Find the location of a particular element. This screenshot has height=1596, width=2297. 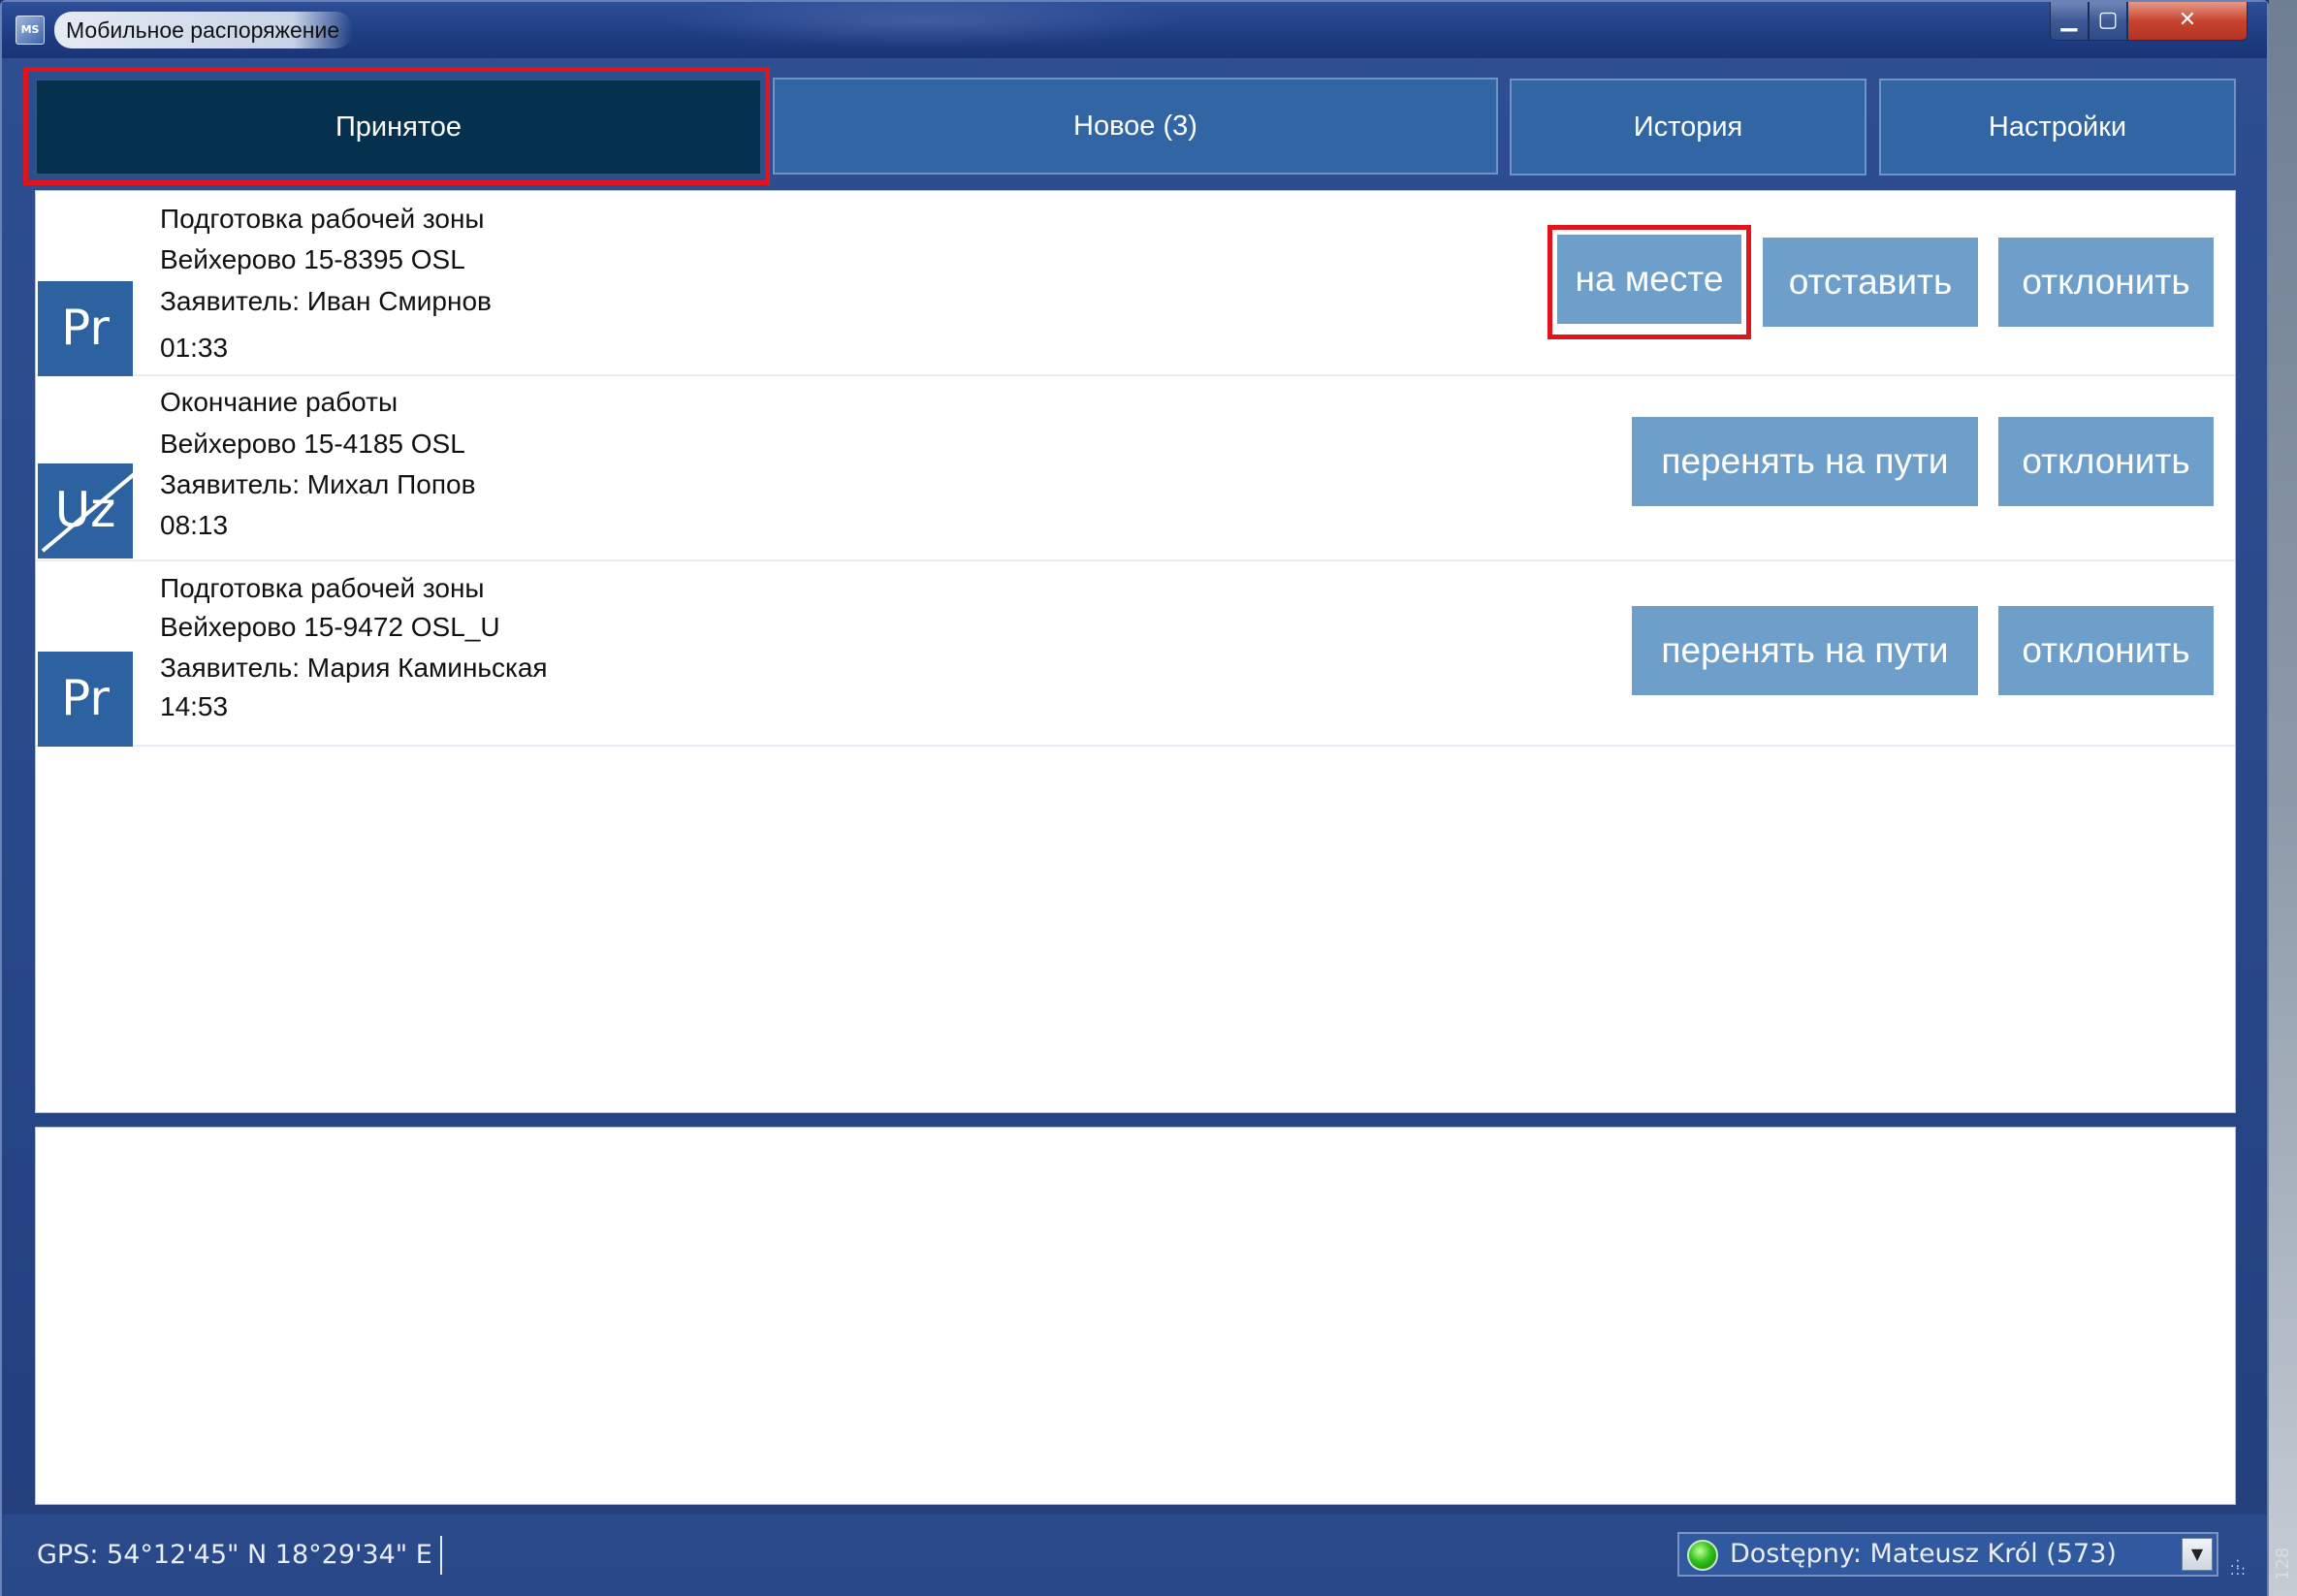

order-requester: Заявитель: Мария Каминьская is located at coordinates (354, 668).